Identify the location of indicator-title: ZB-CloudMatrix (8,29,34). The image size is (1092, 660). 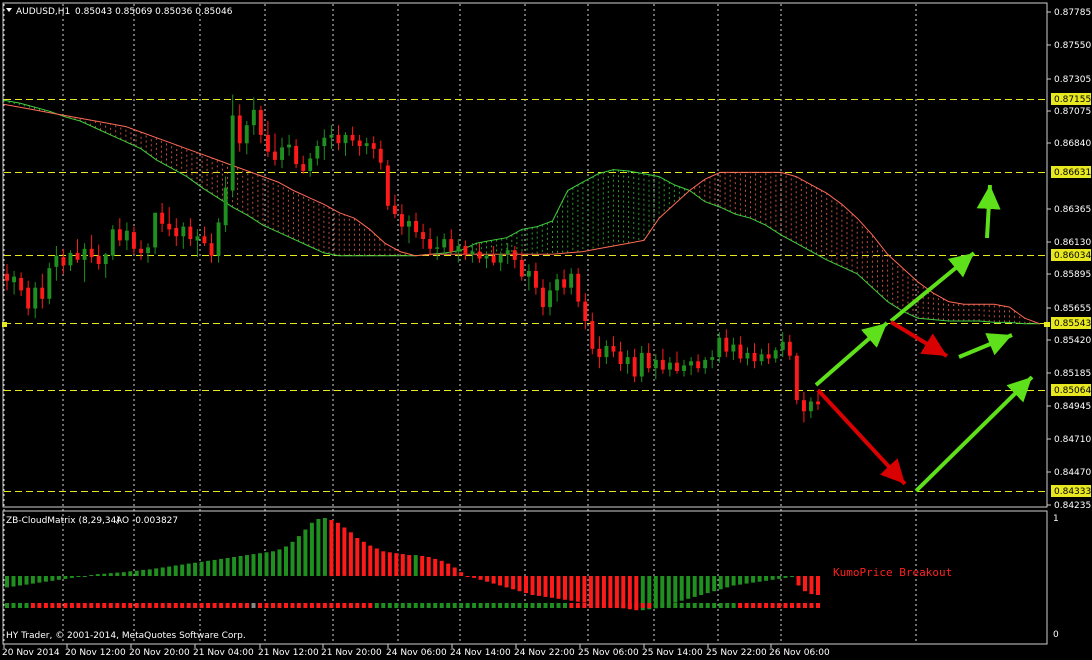
(63, 521).